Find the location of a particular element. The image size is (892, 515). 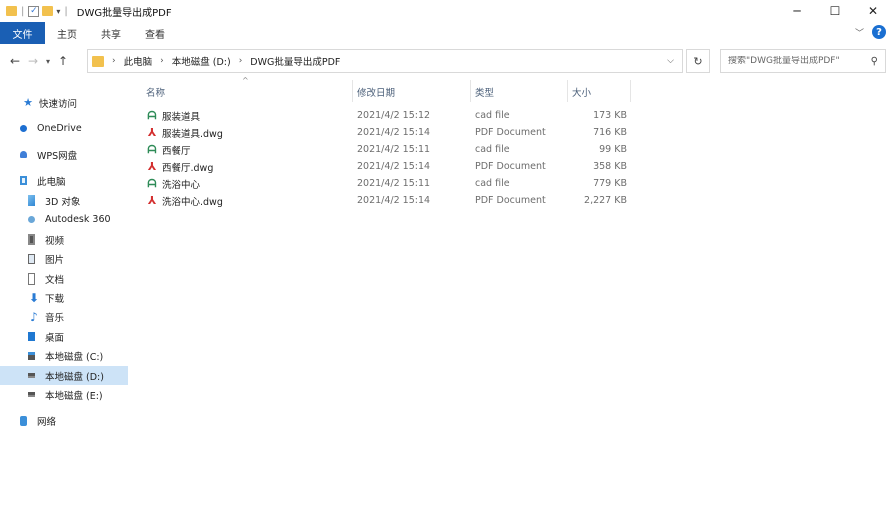

drive-icon is located at coordinates (31, 375).